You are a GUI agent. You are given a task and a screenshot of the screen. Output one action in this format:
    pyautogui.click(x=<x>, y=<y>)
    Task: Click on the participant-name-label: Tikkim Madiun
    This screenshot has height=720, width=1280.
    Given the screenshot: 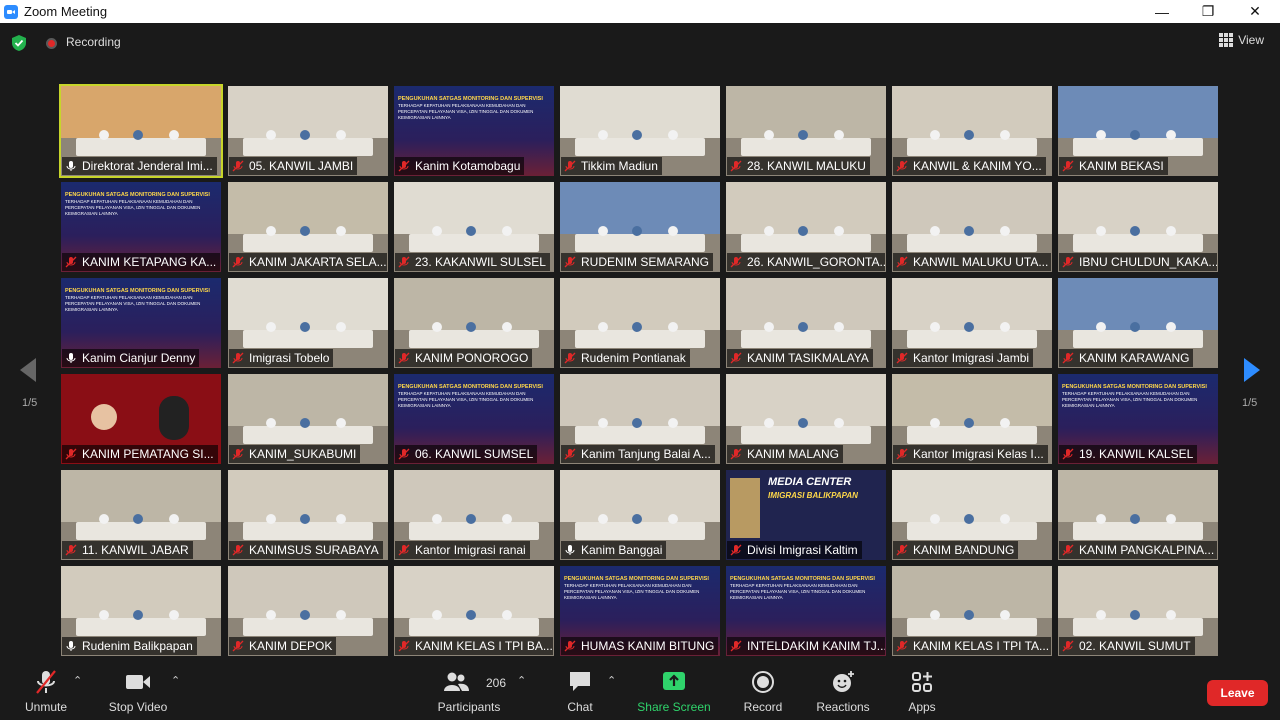 What is the action you would take?
    pyautogui.click(x=611, y=166)
    